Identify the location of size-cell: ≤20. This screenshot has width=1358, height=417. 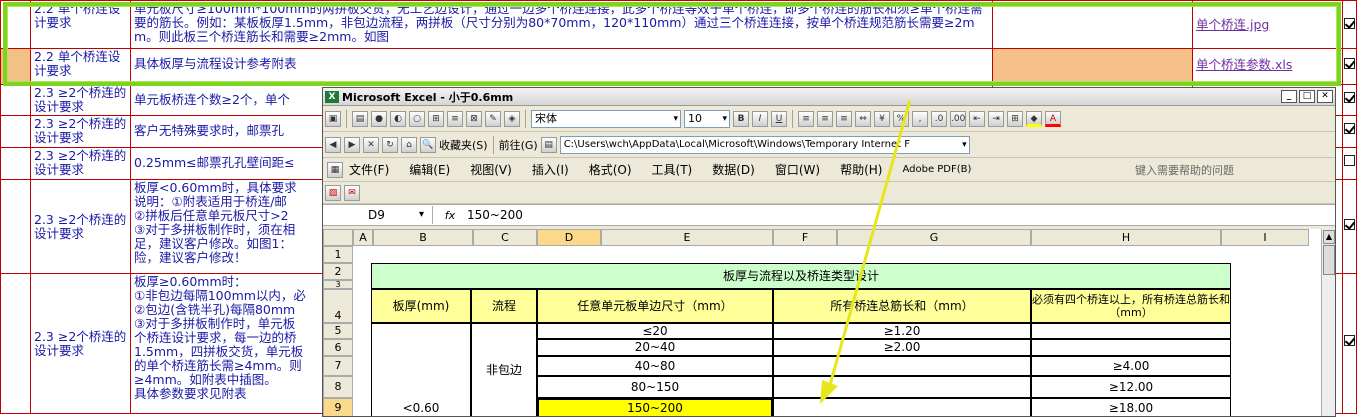
(655, 331).